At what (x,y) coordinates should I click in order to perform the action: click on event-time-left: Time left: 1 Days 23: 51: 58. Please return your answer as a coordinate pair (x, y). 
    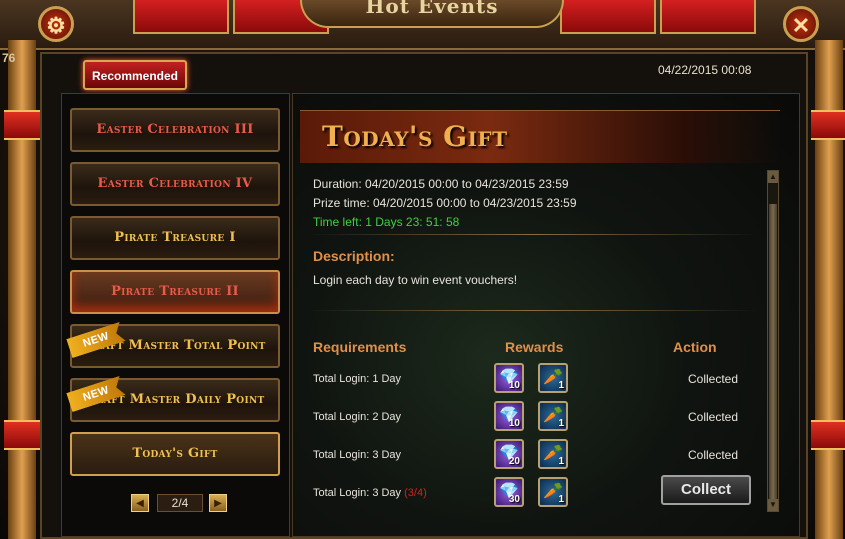
    Looking at the image, I should click on (386, 222).